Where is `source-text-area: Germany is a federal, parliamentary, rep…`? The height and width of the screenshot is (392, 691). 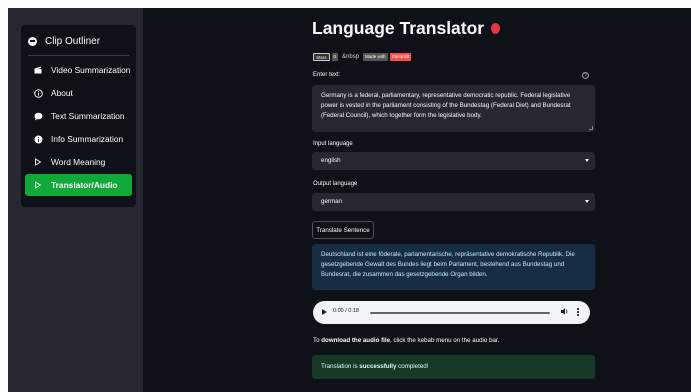 source-text-area: Germany is a federal, parliamentary, rep… is located at coordinates (453, 108).